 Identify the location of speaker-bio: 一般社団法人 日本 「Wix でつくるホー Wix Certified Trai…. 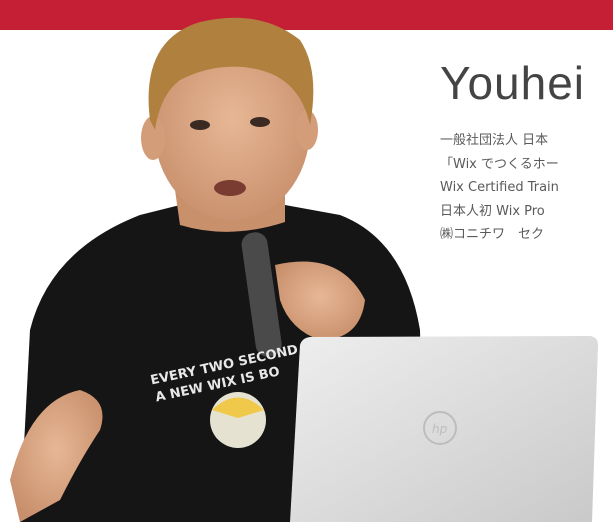
(526, 188).